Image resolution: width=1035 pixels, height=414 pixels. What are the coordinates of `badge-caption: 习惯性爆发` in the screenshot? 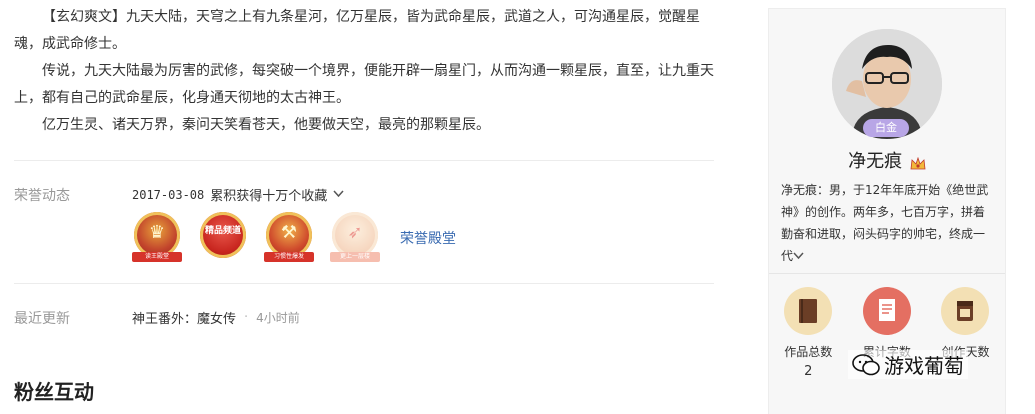 It's located at (289, 257).